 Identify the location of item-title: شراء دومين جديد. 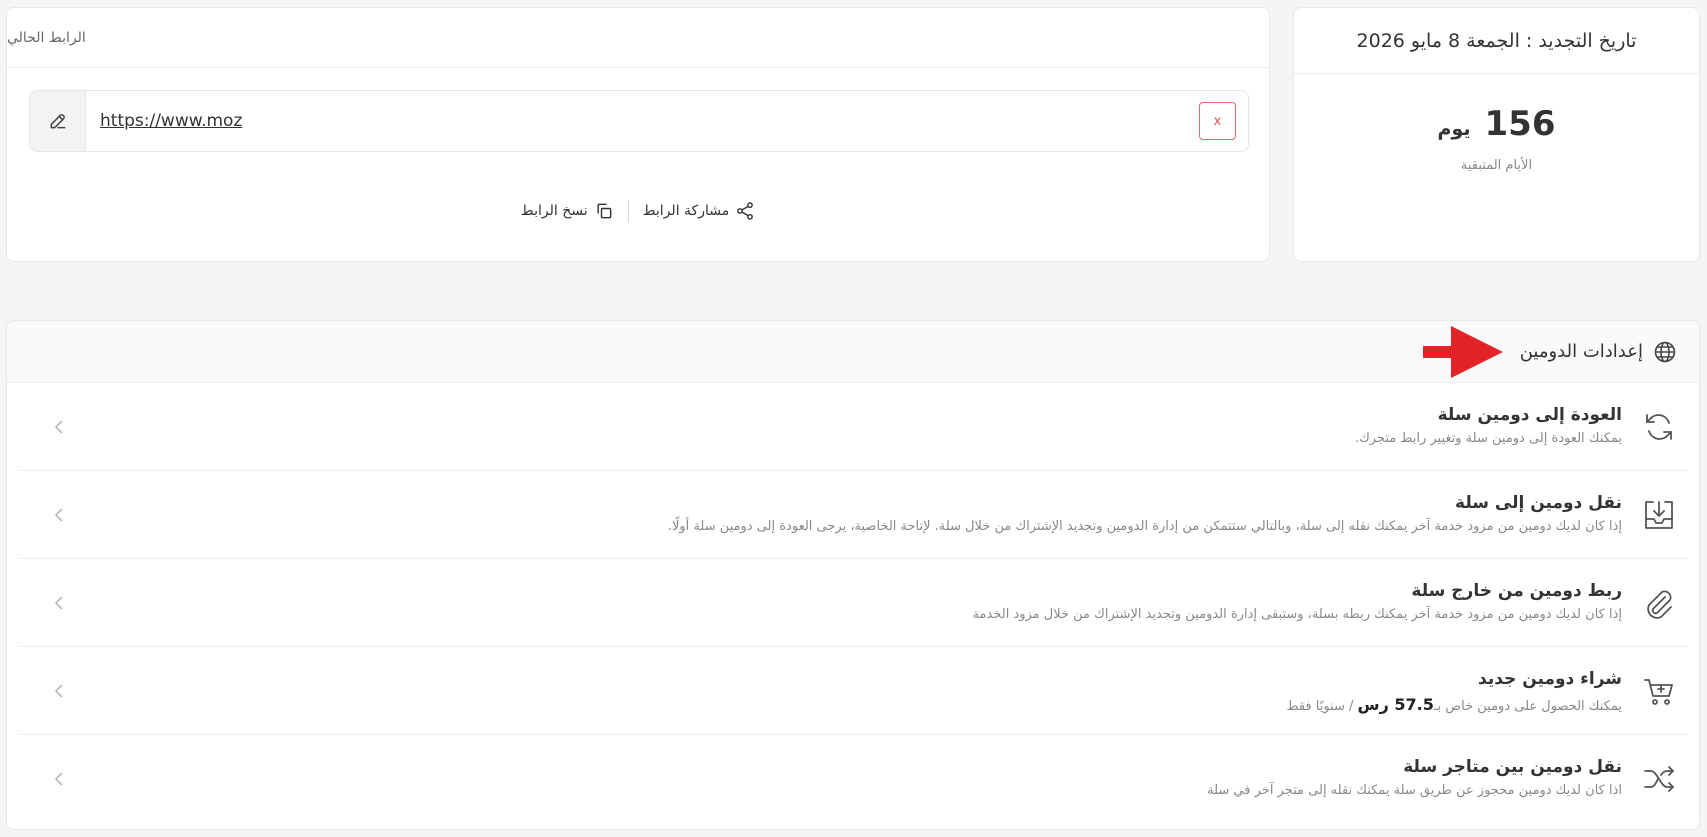
(1550, 679).